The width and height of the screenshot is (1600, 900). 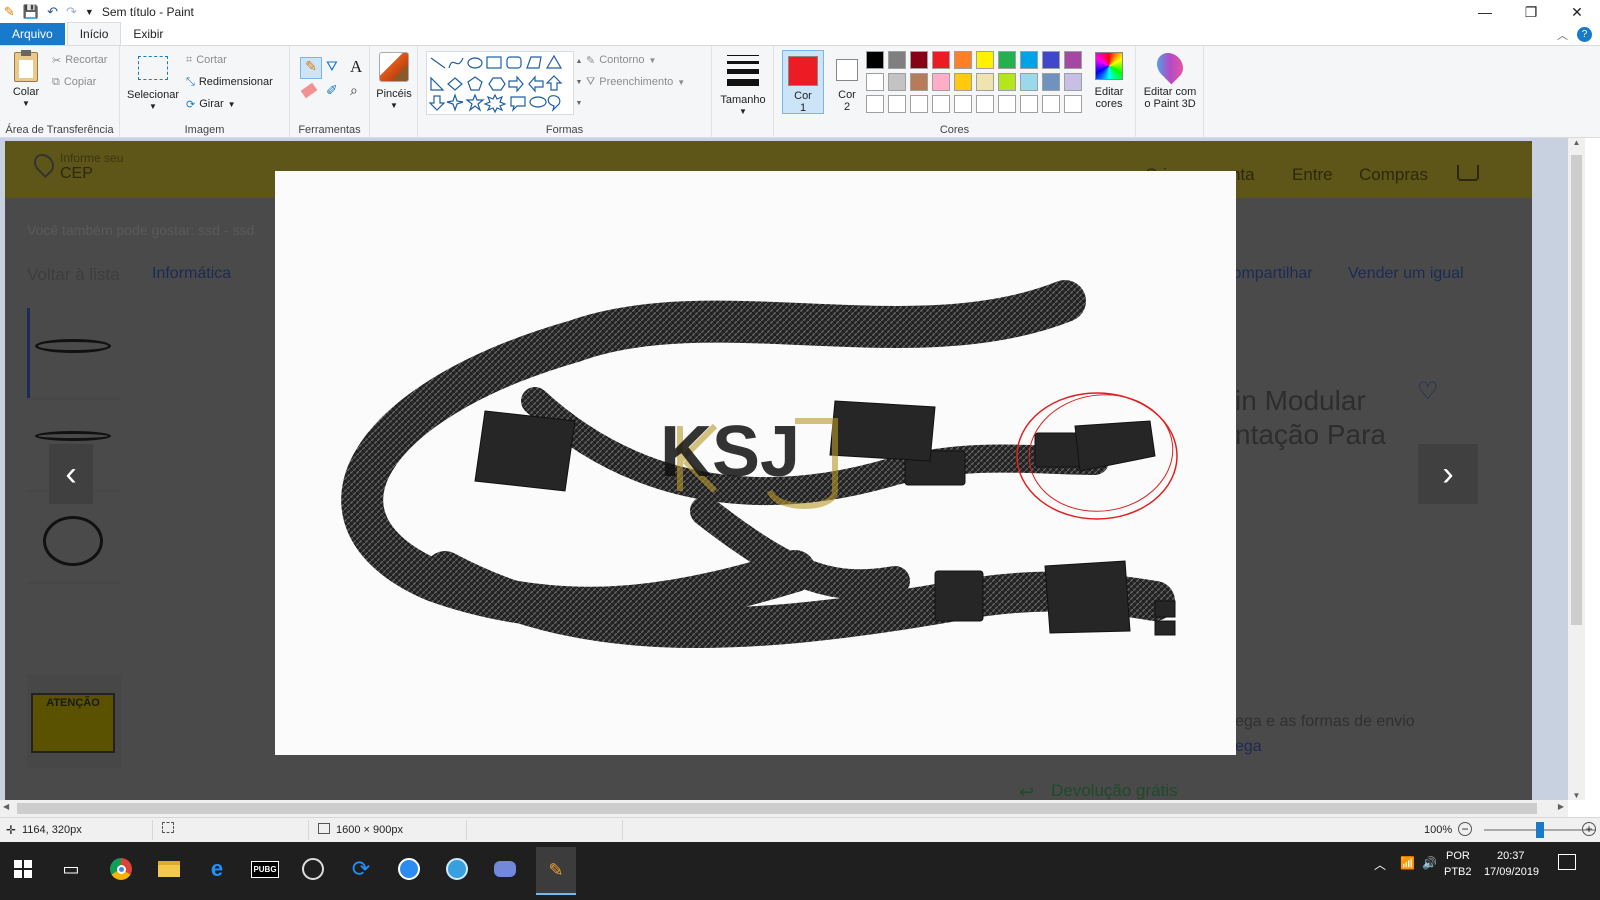 I want to click on tab-file: Arquivo, so click(x=32, y=34).